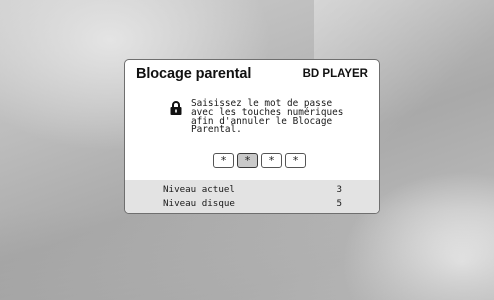 The width and height of the screenshot is (494, 300). Describe the element at coordinates (335, 74) in the screenshot. I see `device-label: BD PLAYER` at that location.